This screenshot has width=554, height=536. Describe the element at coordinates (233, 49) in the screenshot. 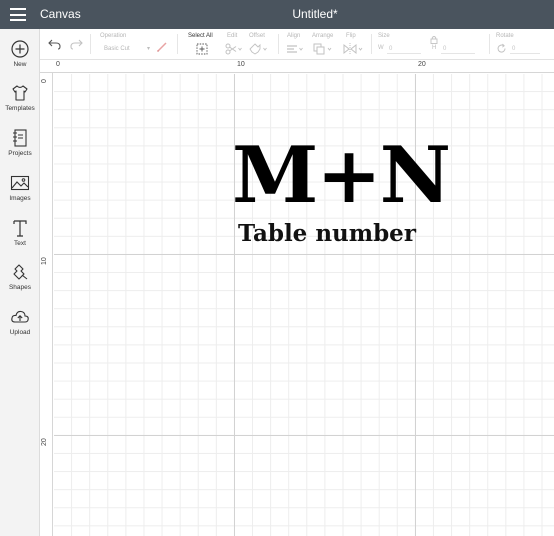

I see `scissors-icon` at that location.